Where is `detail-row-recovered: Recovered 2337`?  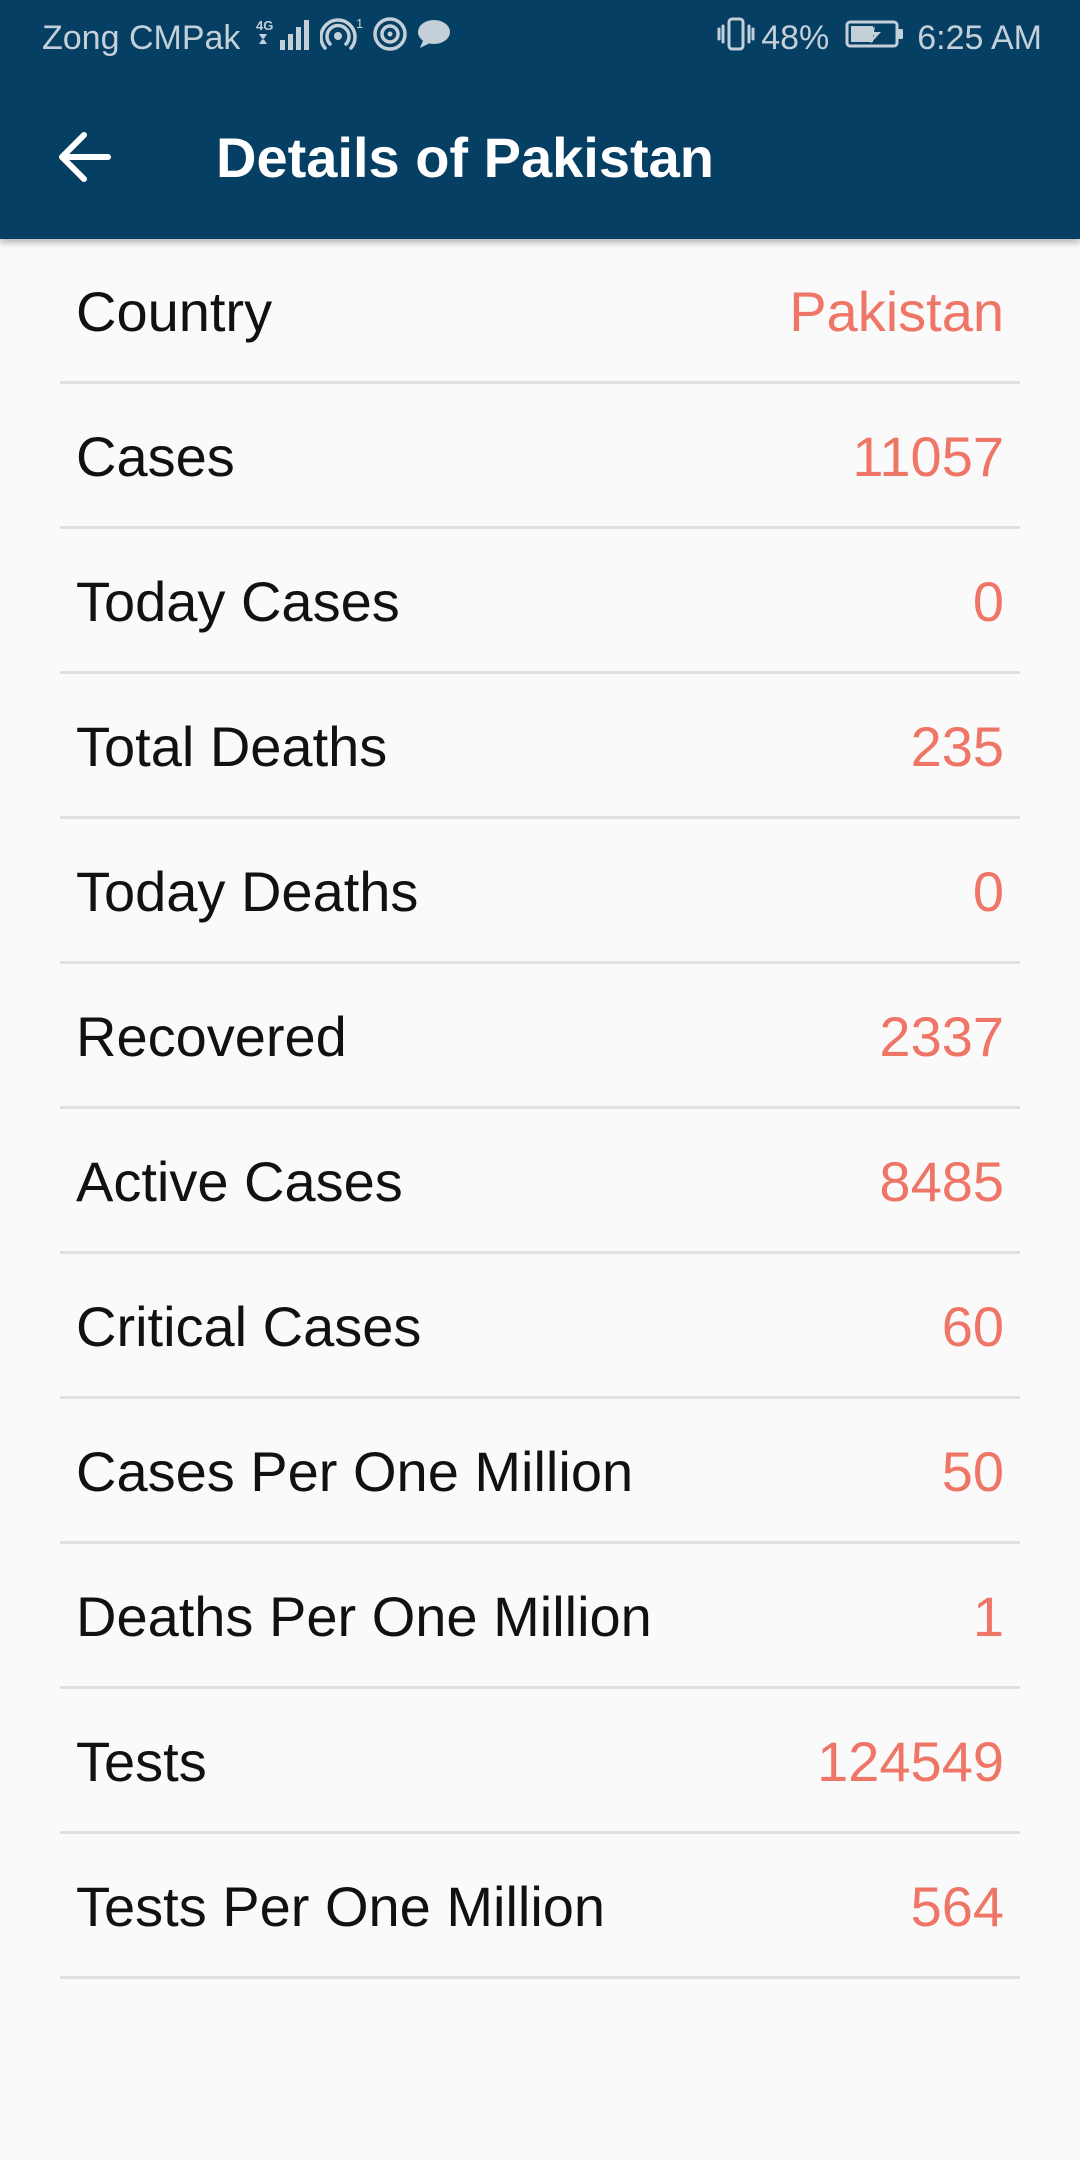 detail-row-recovered: Recovered 2337 is located at coordinates (540, 1036).